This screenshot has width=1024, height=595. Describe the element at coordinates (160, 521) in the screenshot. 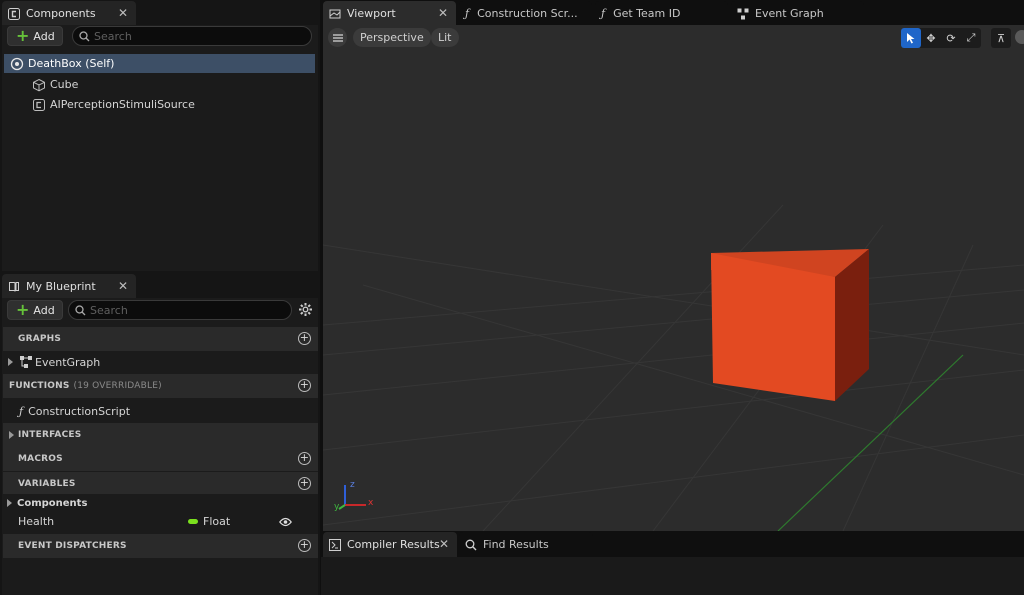

I see `variable-item-health: Health Float` at that location.